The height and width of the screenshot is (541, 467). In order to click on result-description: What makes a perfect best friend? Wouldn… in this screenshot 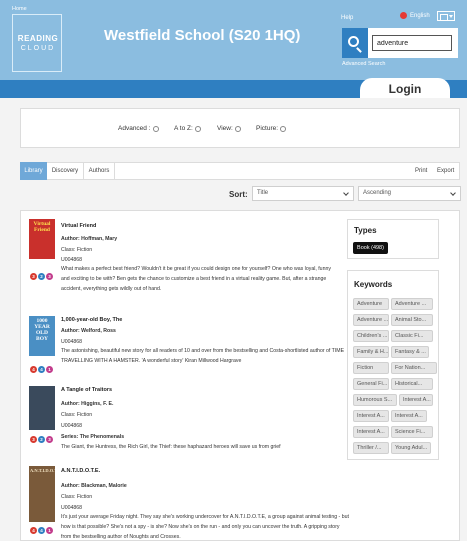, I will do `click(196, 279)`.